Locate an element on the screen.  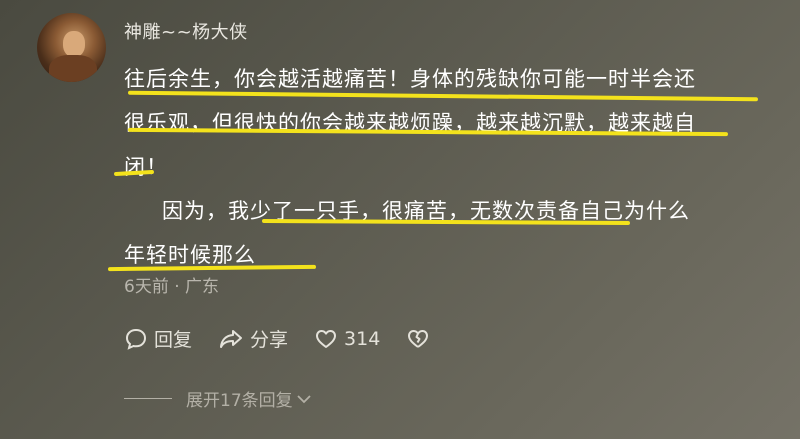
reply-button: 回复 is located at coordinates (158, 338).